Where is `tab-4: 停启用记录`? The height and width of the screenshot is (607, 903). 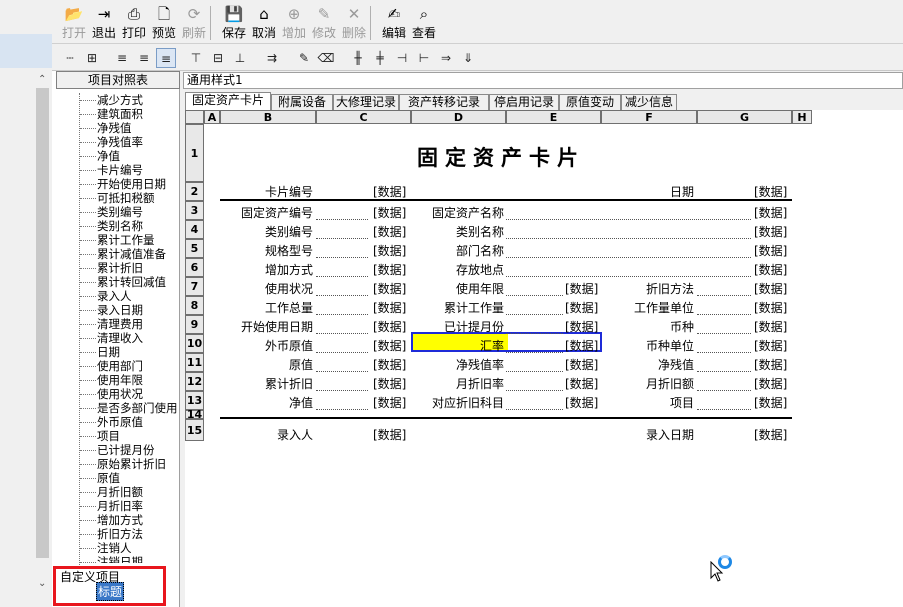 tab-4: 停启用记录 is located at coordinates (524, 102).